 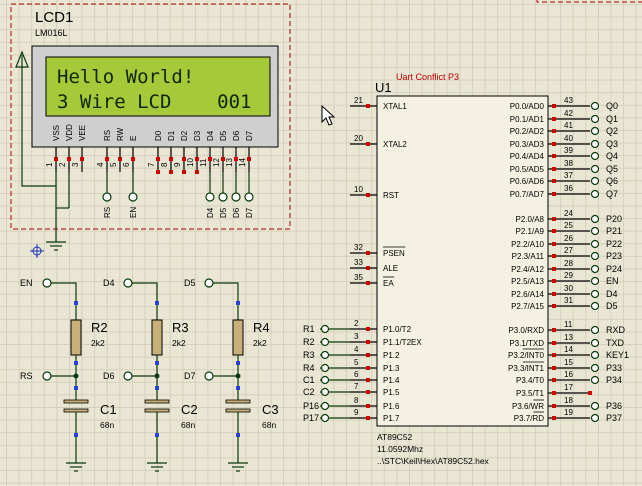 What do you see at coordinates (616, 330) in the screenshot?
I see `mcu-net-label: RXD` at bounding box center [616, 330].